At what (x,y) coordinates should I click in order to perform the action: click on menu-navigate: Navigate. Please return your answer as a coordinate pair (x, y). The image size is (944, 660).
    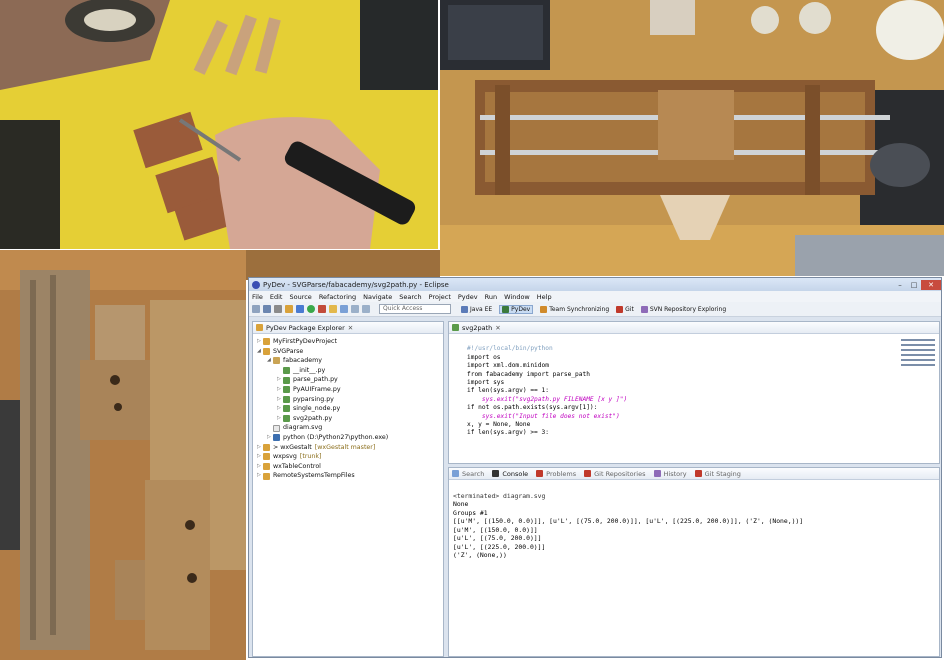
    Looking at the image, I should click on (377, 297).